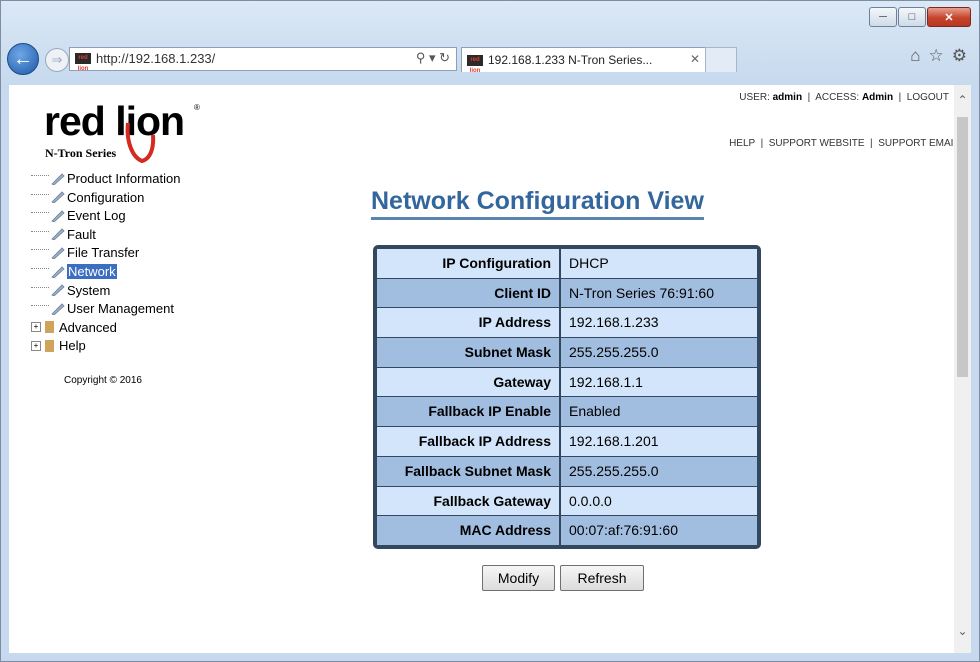 This screenshot has height=662, width=980. What do you see at coordinates (962, 630) in the screenshot?
I see `scroll-down-icon: ⌄` at bounding box center [962, 630].